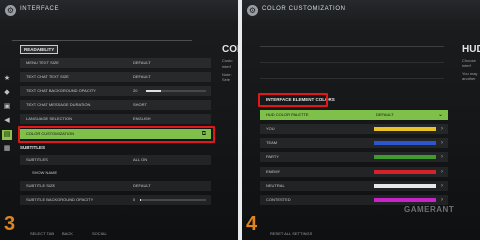  What do you see at coordinates (230, 49) in the screenshot?
I see `detail-heading: COL` at bounding box center [230, 49].